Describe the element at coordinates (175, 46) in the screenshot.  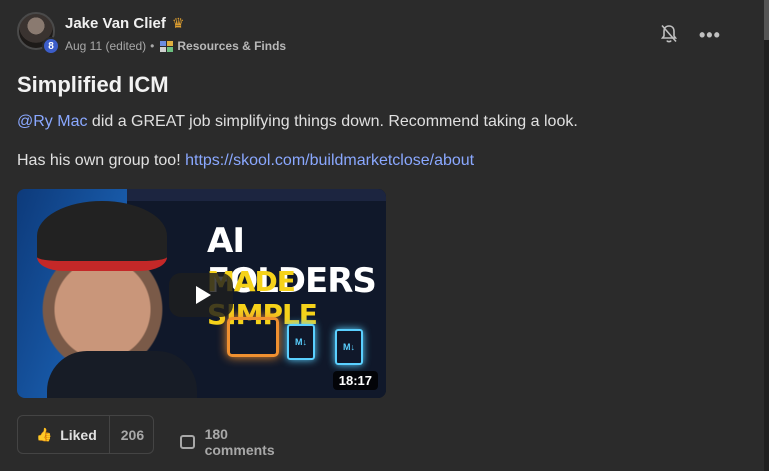
I see `post-meta: Aug 11 (edited) • Resources & Finds` at that location.